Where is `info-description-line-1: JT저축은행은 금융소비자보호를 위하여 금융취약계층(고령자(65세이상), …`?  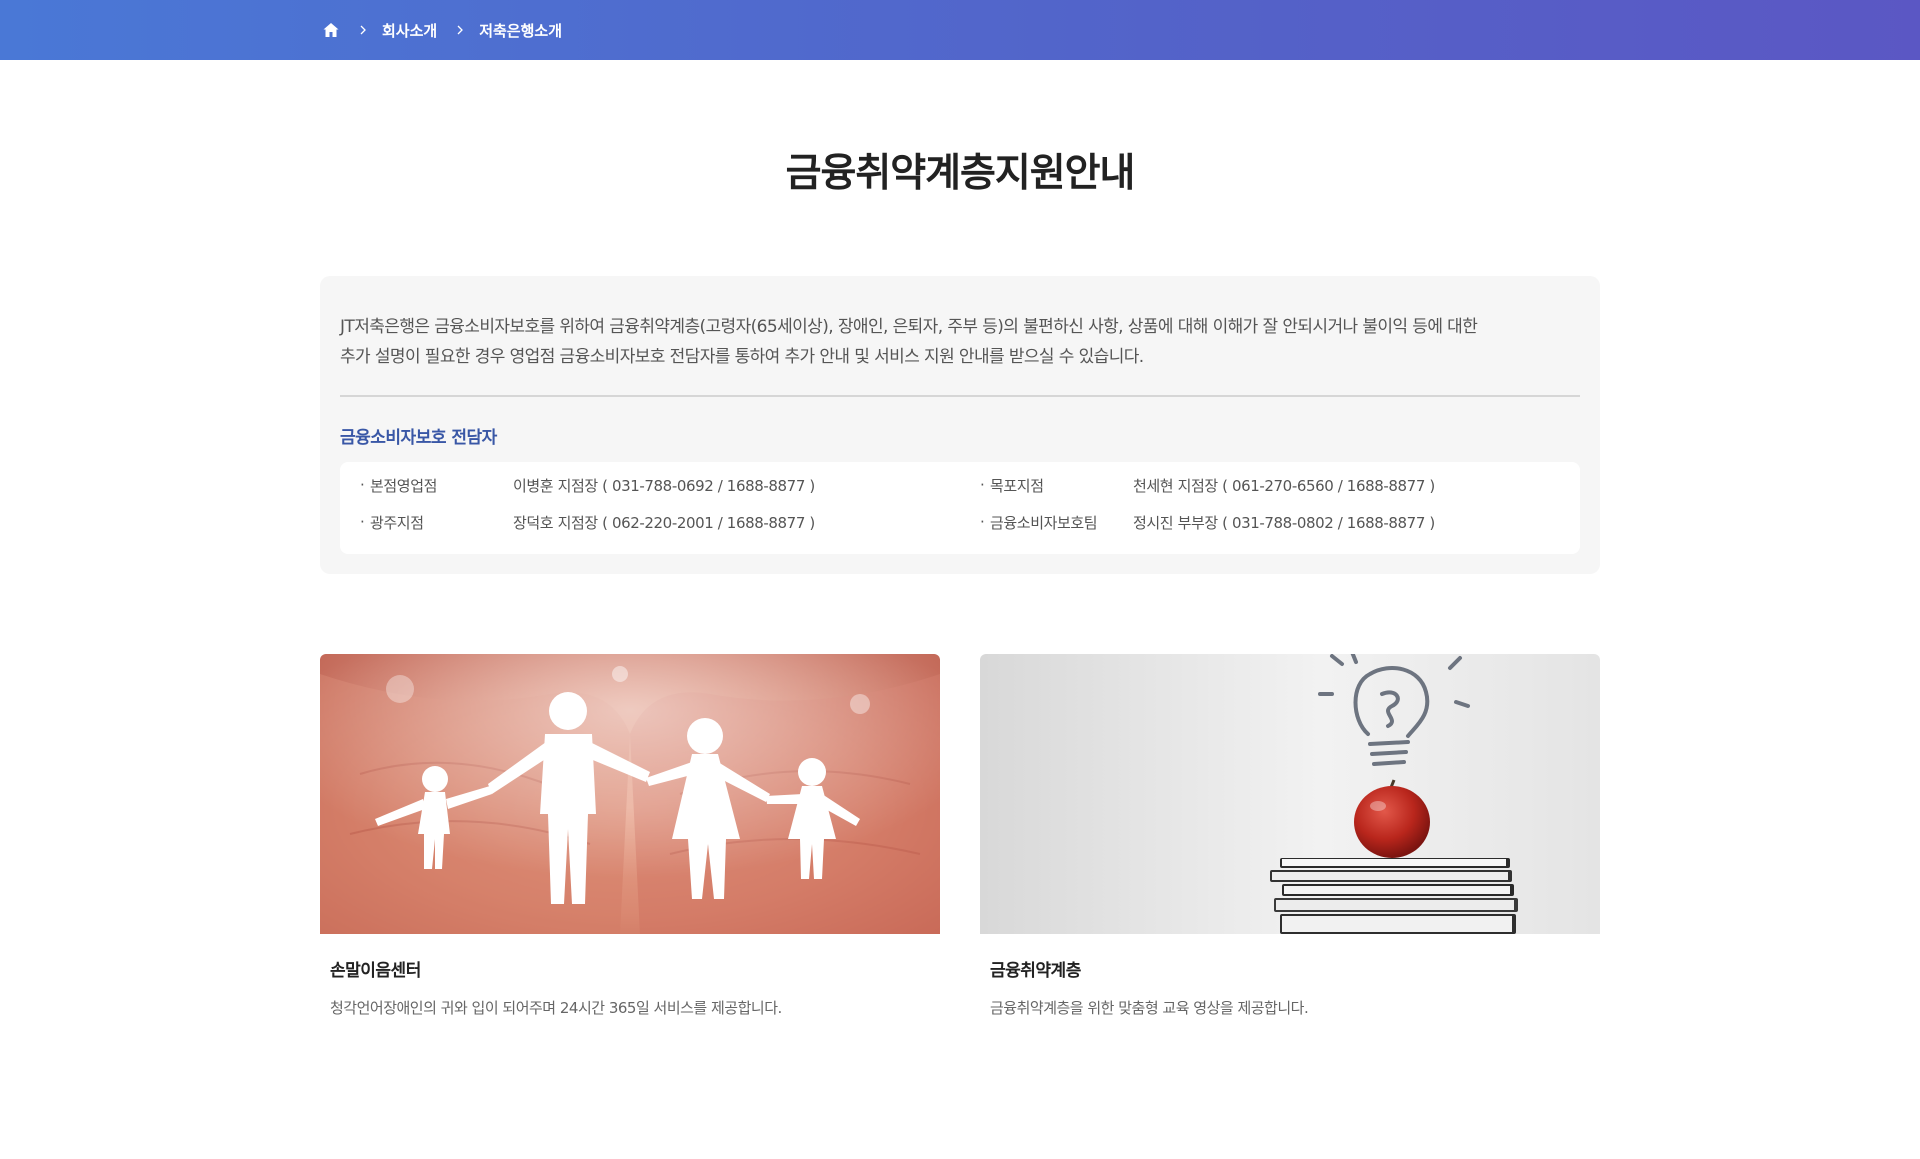 info-description-line-1: JT저축은행은 금융소비자보호를 위하여 금융취약계층(고령자(65세이상), … is located at coordinates (909, 327).